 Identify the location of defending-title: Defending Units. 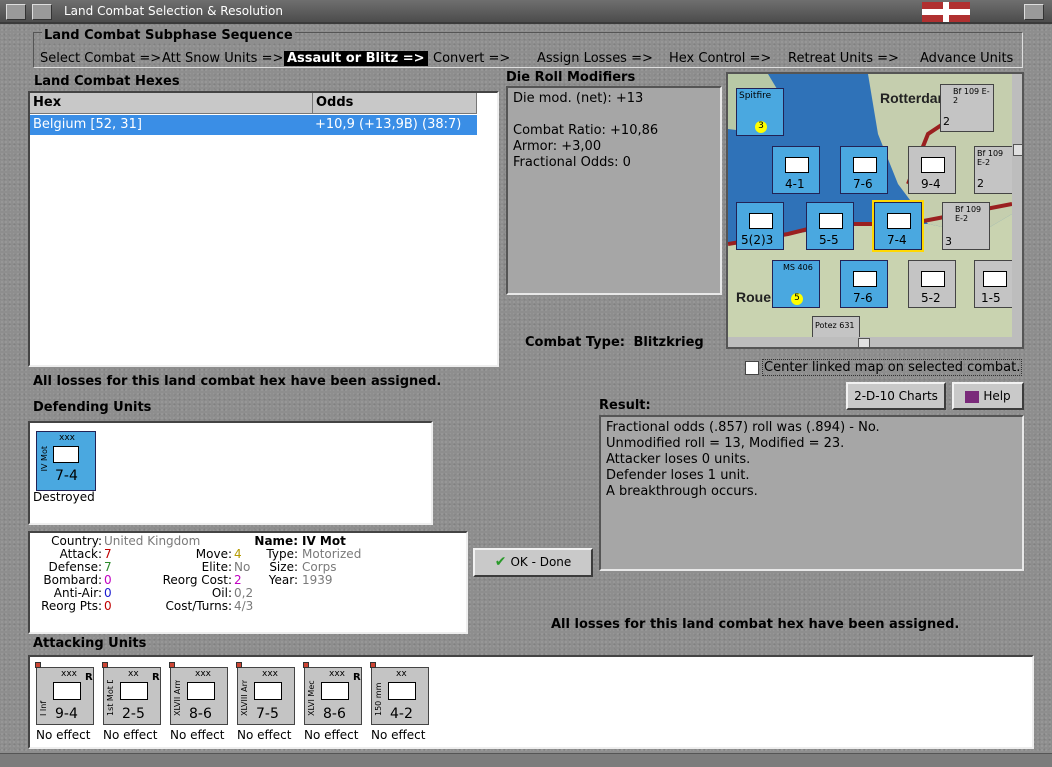
(92, 407).